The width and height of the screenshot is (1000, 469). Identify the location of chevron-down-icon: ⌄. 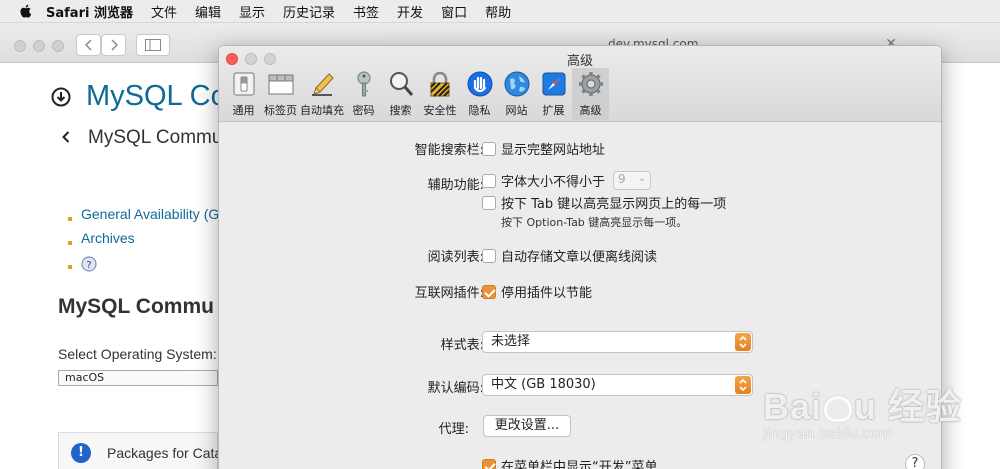
(642, 178).